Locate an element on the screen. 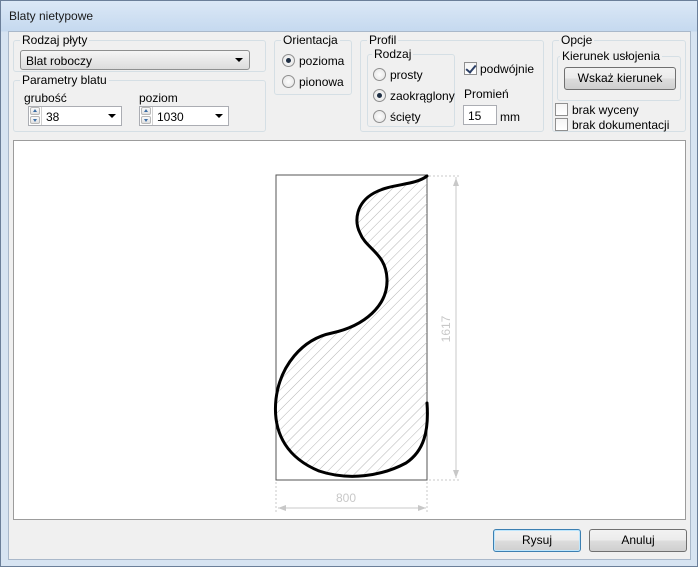  board-type-select: Blat roboczy is located at coordinates (135, 60).